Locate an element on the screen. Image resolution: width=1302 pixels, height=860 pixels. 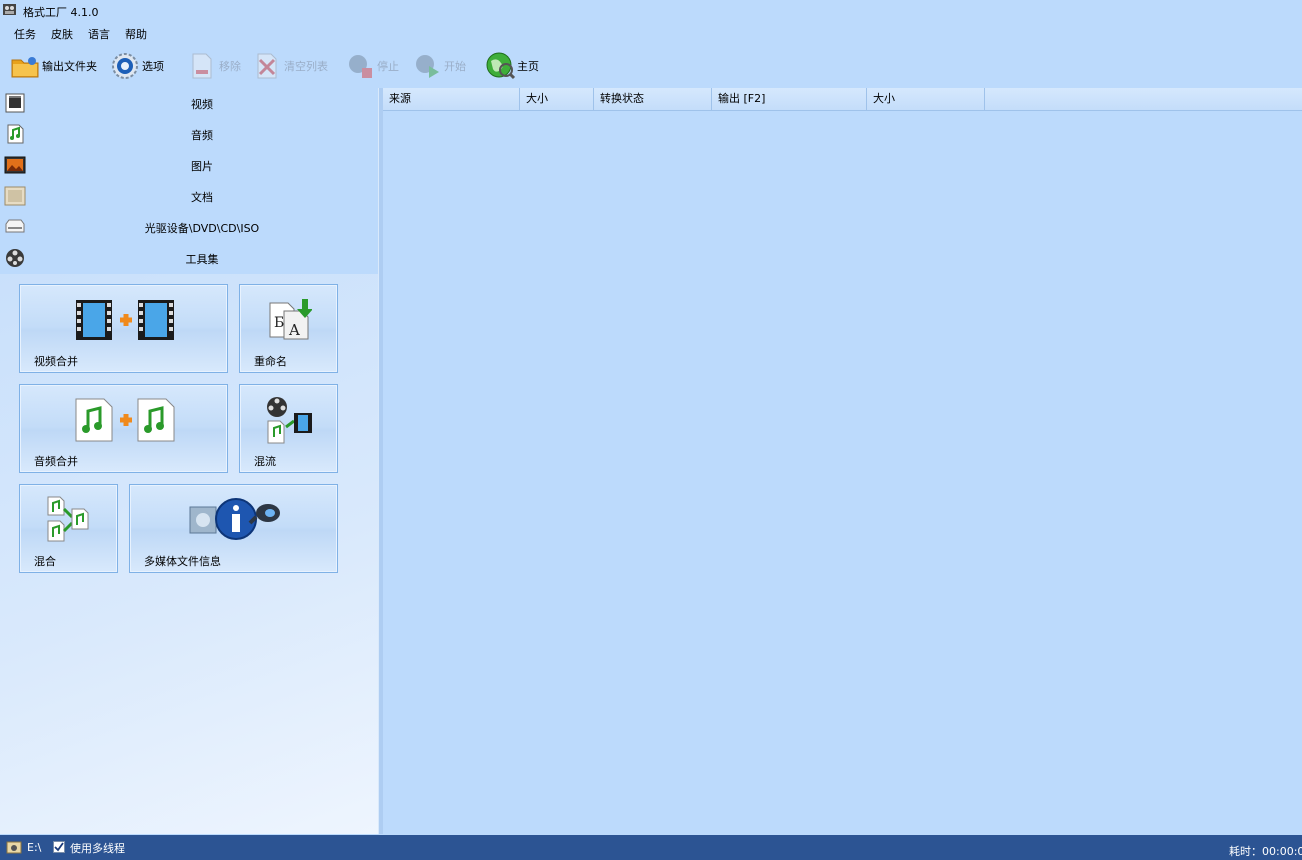
video-join-label: 视频合并 is located at coordinates (56, 361).